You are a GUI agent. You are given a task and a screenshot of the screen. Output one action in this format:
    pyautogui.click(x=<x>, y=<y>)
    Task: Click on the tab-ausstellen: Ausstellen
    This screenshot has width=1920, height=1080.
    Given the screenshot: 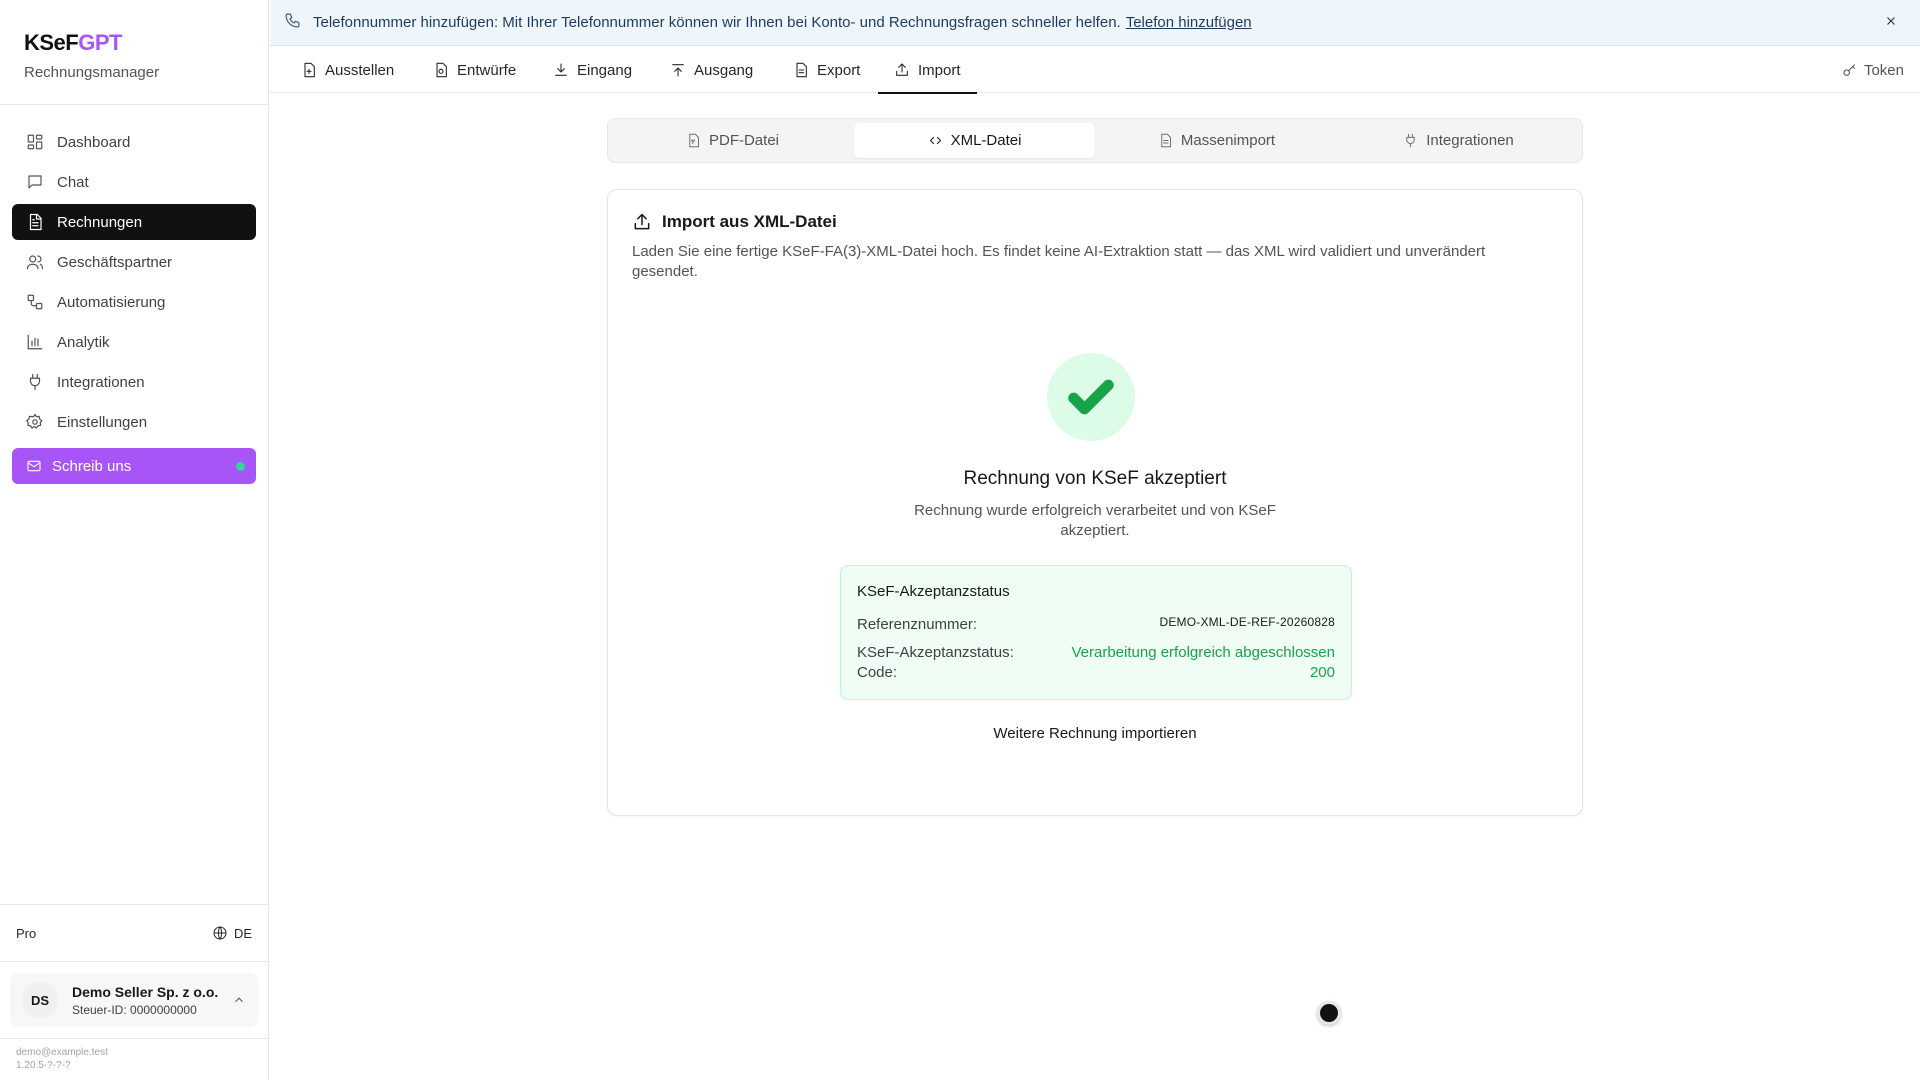 What is the action you would take?
    pyautogui.click(x=347, y=70)
    